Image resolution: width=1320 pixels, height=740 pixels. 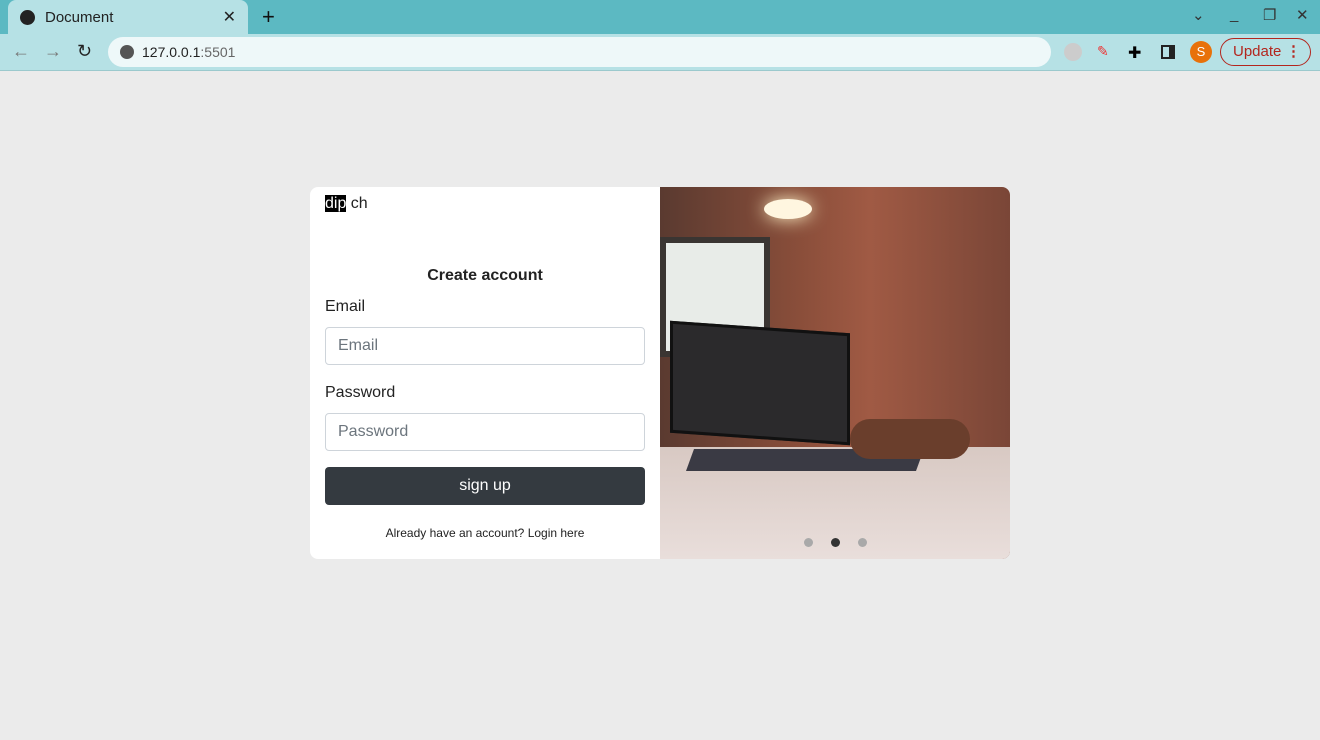 I want to click on new-tab-button: +, so click(x=268, y=17).